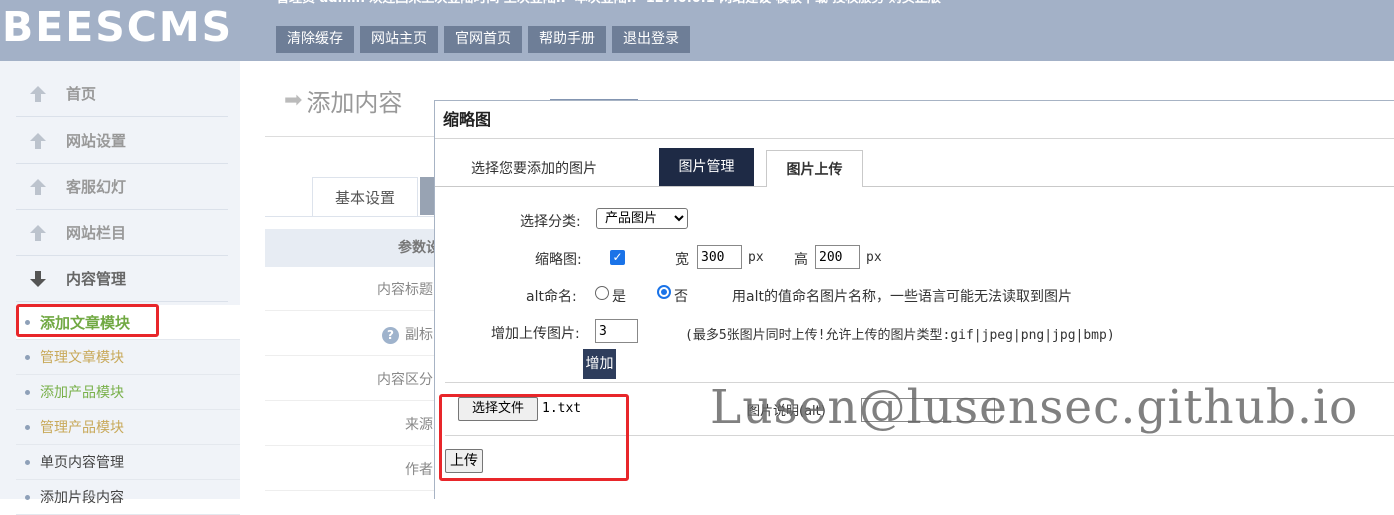  Describe the element at coordinates (837, 257) in the screenshot. I see `height-input` at that location.